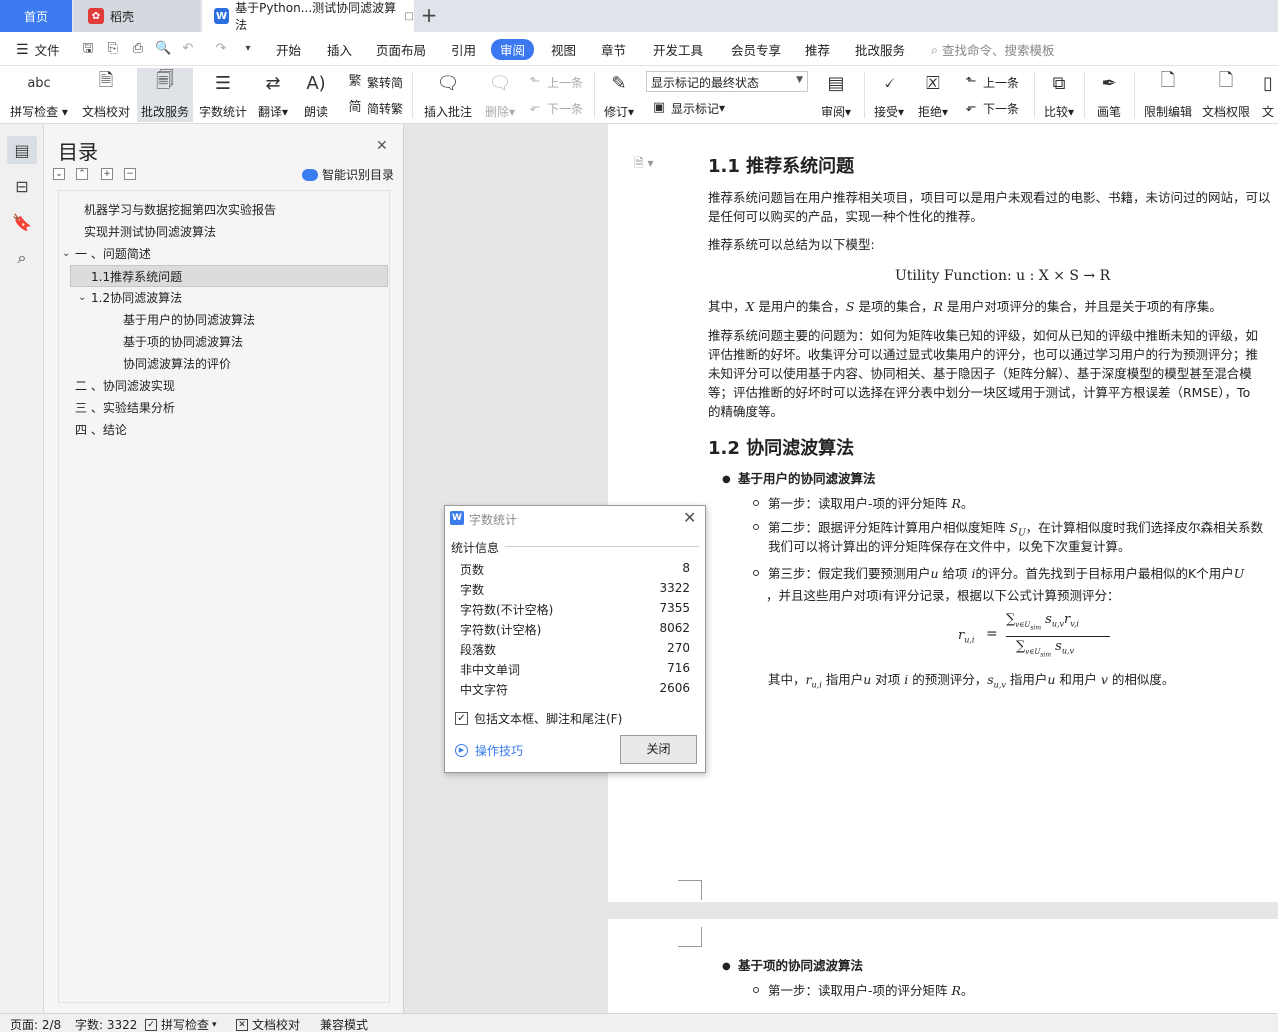 The height and width of the screenshot is (1032, 1278). I want to click on track-changes-button: ✎ 修订▾, so click(619, 95).